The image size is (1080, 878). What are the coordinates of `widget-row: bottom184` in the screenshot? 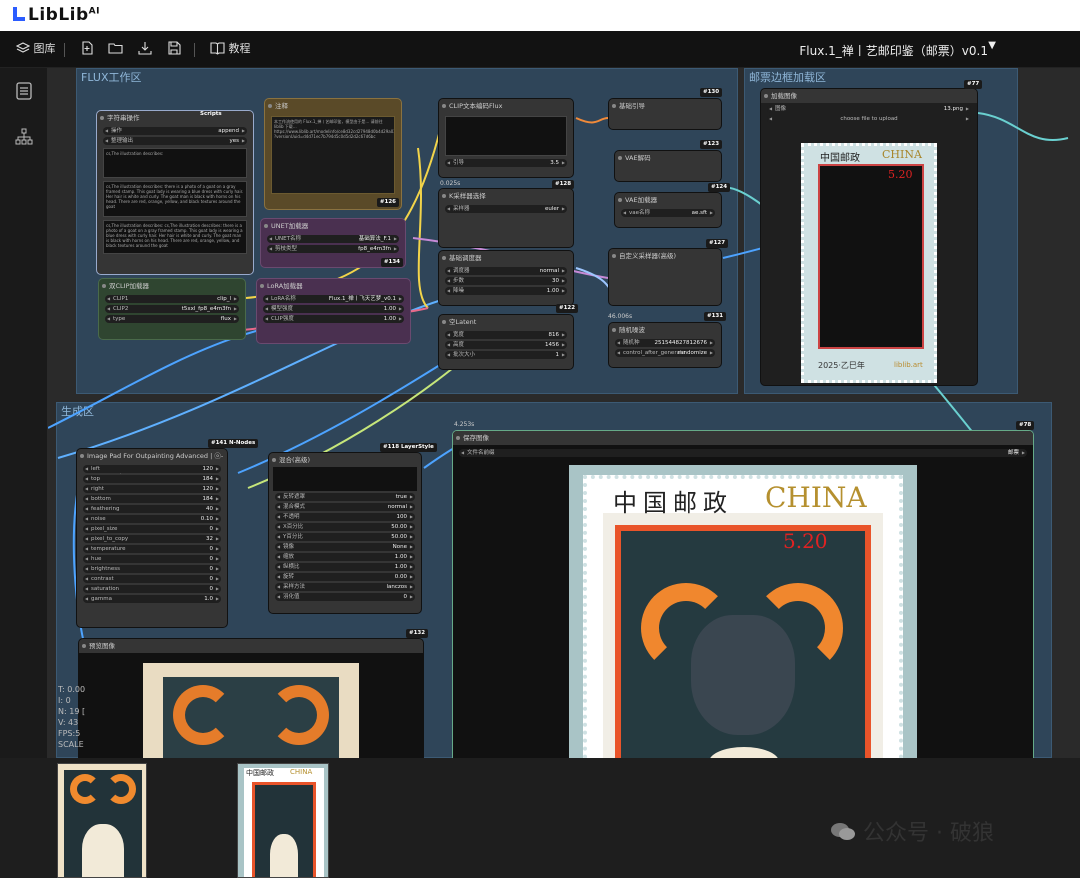 It's located at (152, 499).